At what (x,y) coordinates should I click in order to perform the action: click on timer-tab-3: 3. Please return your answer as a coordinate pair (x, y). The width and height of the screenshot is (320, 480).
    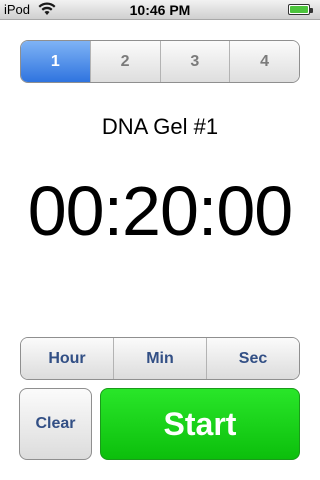
    Looking at the image, I should click on (194, 61).